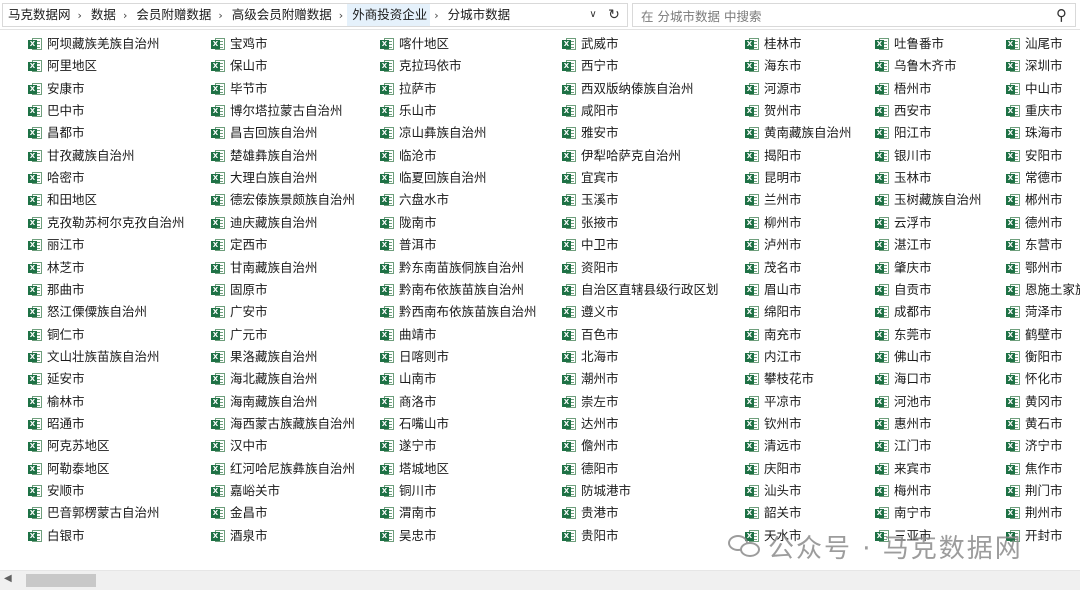 The height and width of the screenshot is (590, 1080). What do you see at coordinates (408, 491) in the screenshot?
I see `file-item: X 铜川市` at bounding box center [408, 491].